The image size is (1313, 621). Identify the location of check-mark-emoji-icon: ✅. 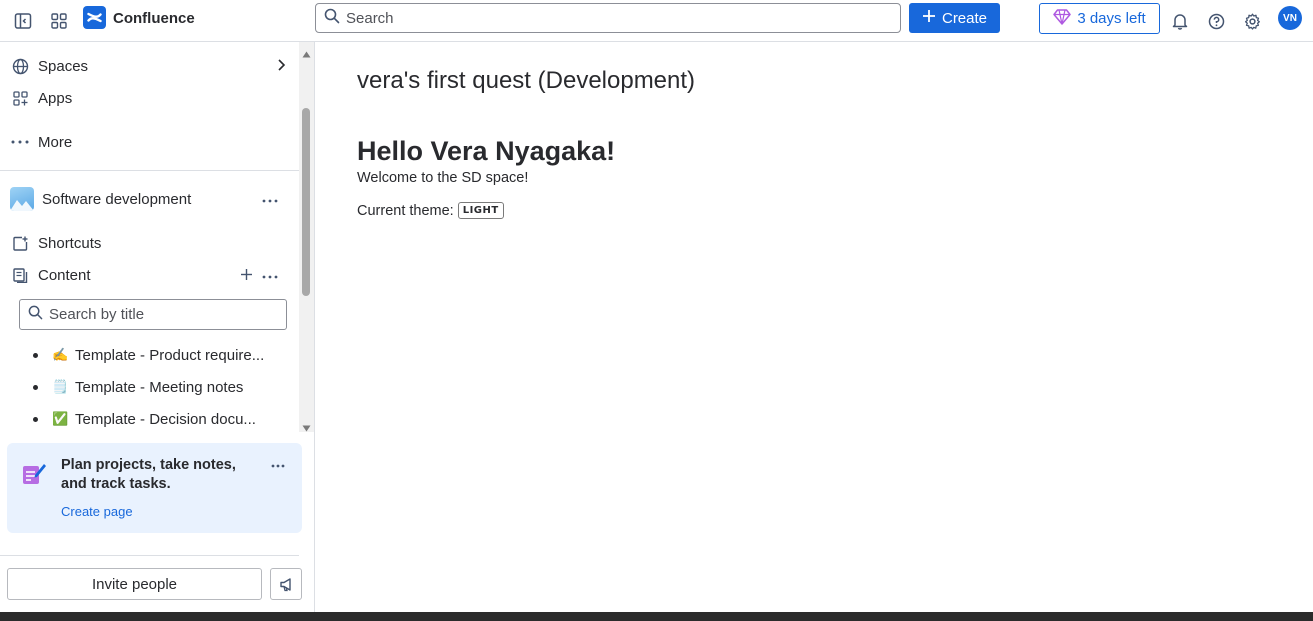
(60, 418).